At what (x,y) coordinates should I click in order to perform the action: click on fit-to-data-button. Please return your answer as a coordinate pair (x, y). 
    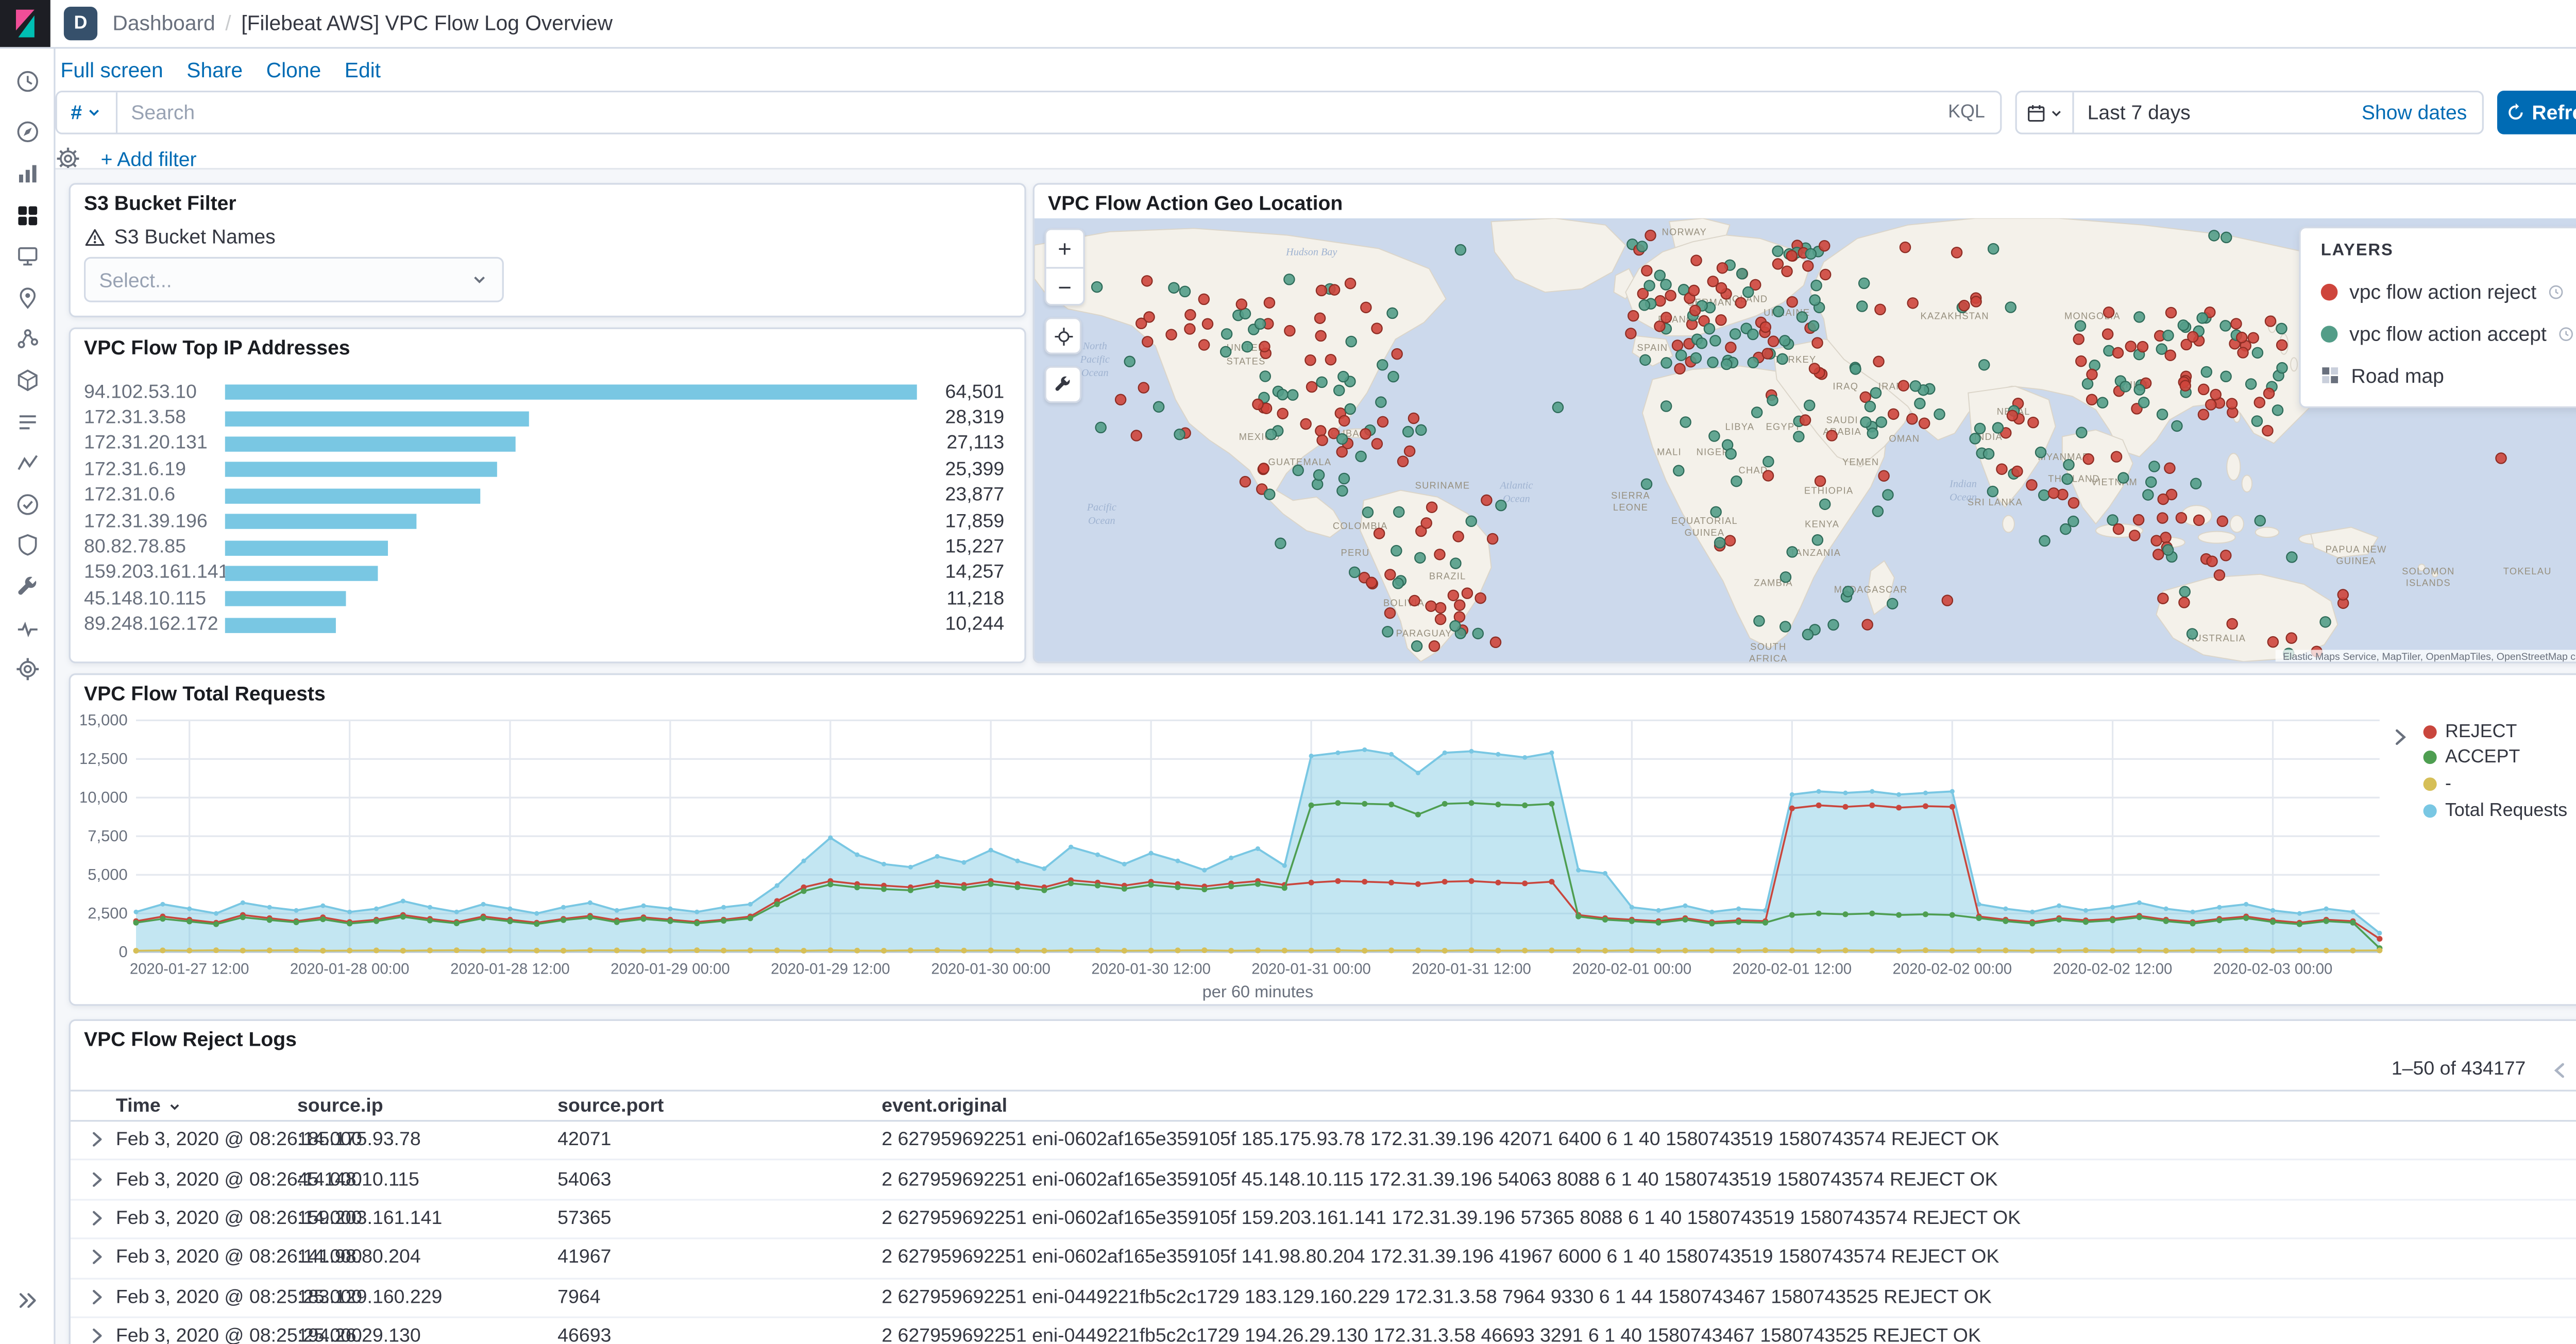
    Looking at the image, I should click on (1063, 335).